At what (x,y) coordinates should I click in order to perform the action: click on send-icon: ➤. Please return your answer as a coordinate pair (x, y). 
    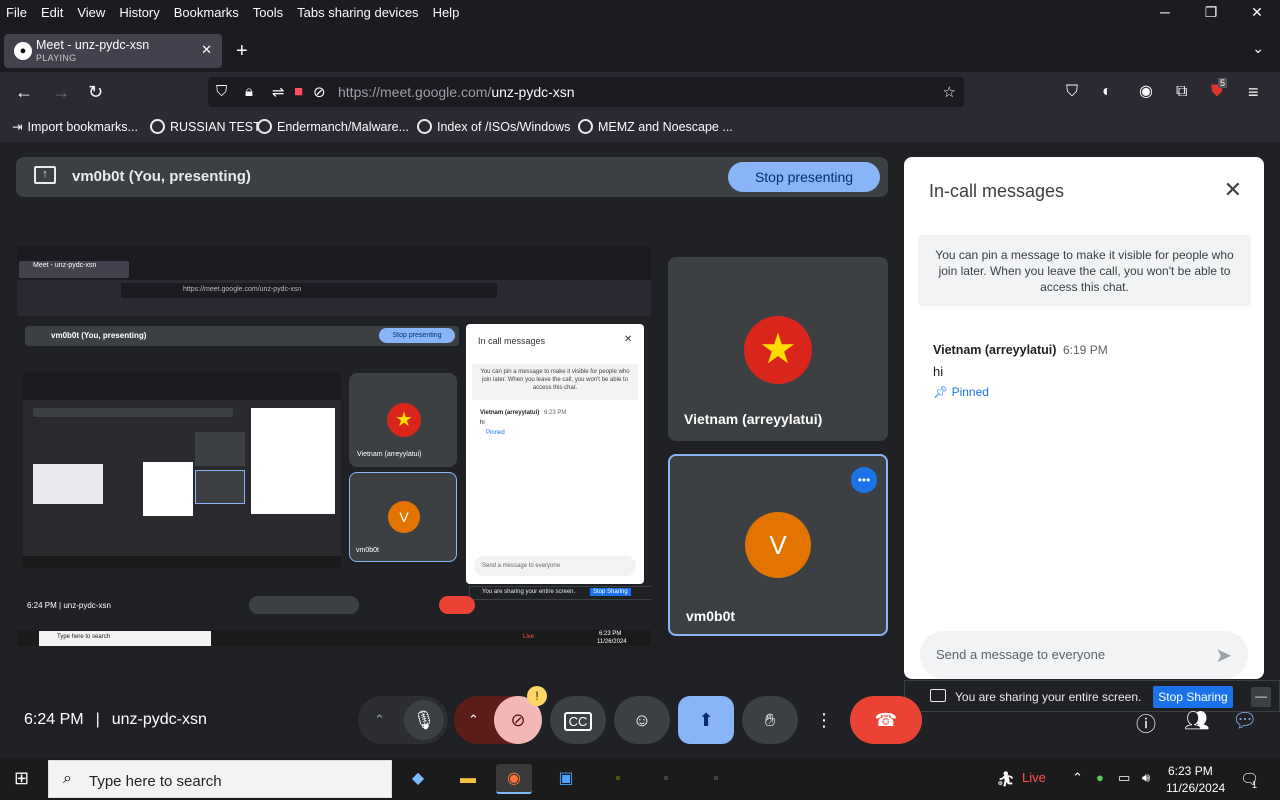
    Looking at the image, I should click on (1223, 655).